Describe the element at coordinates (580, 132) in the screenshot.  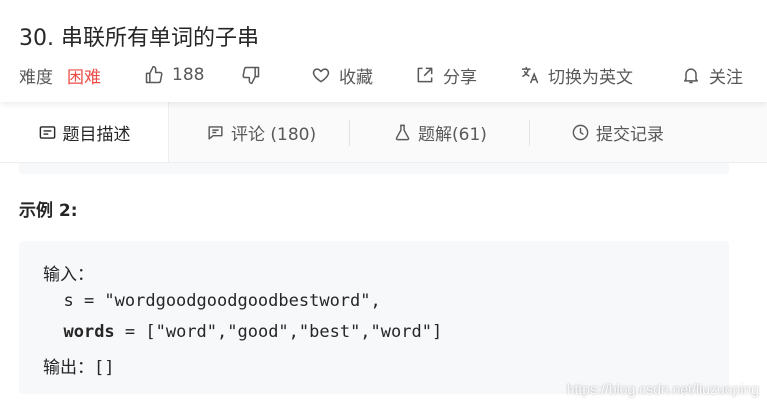
I see `clock-icon` at that location.